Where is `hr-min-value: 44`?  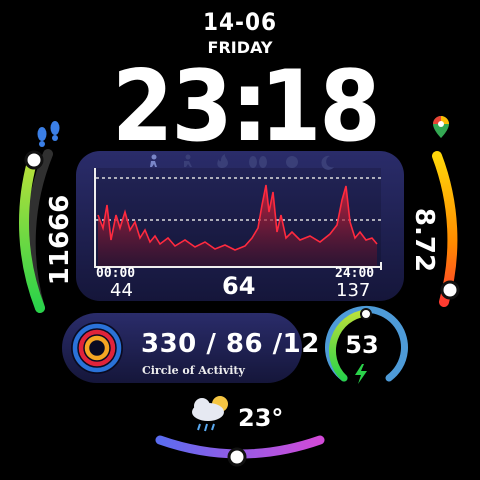
hr-min-value: 44 is located at coordinates (121, 290).